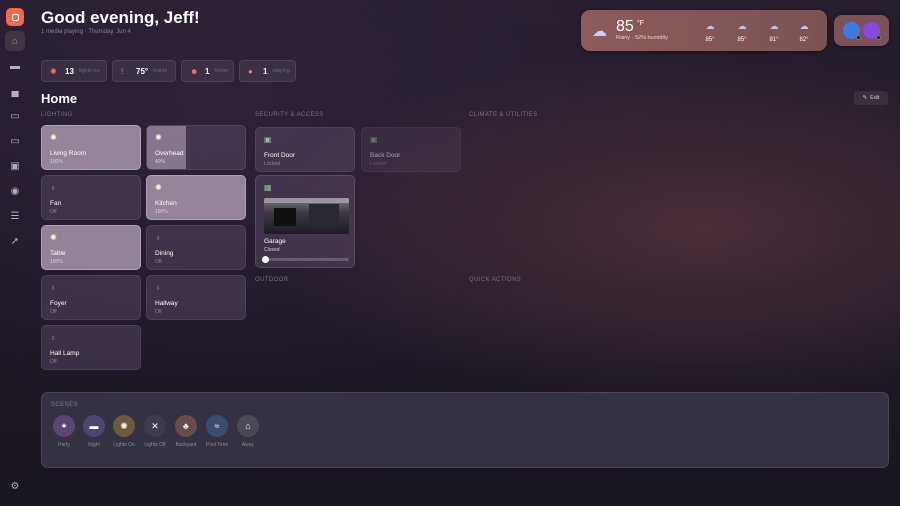 This screenshot has height=506, width=900. Describe the element at coordinates (166, 303) in the screenshot. I see `light-name: Hallway` at that location.